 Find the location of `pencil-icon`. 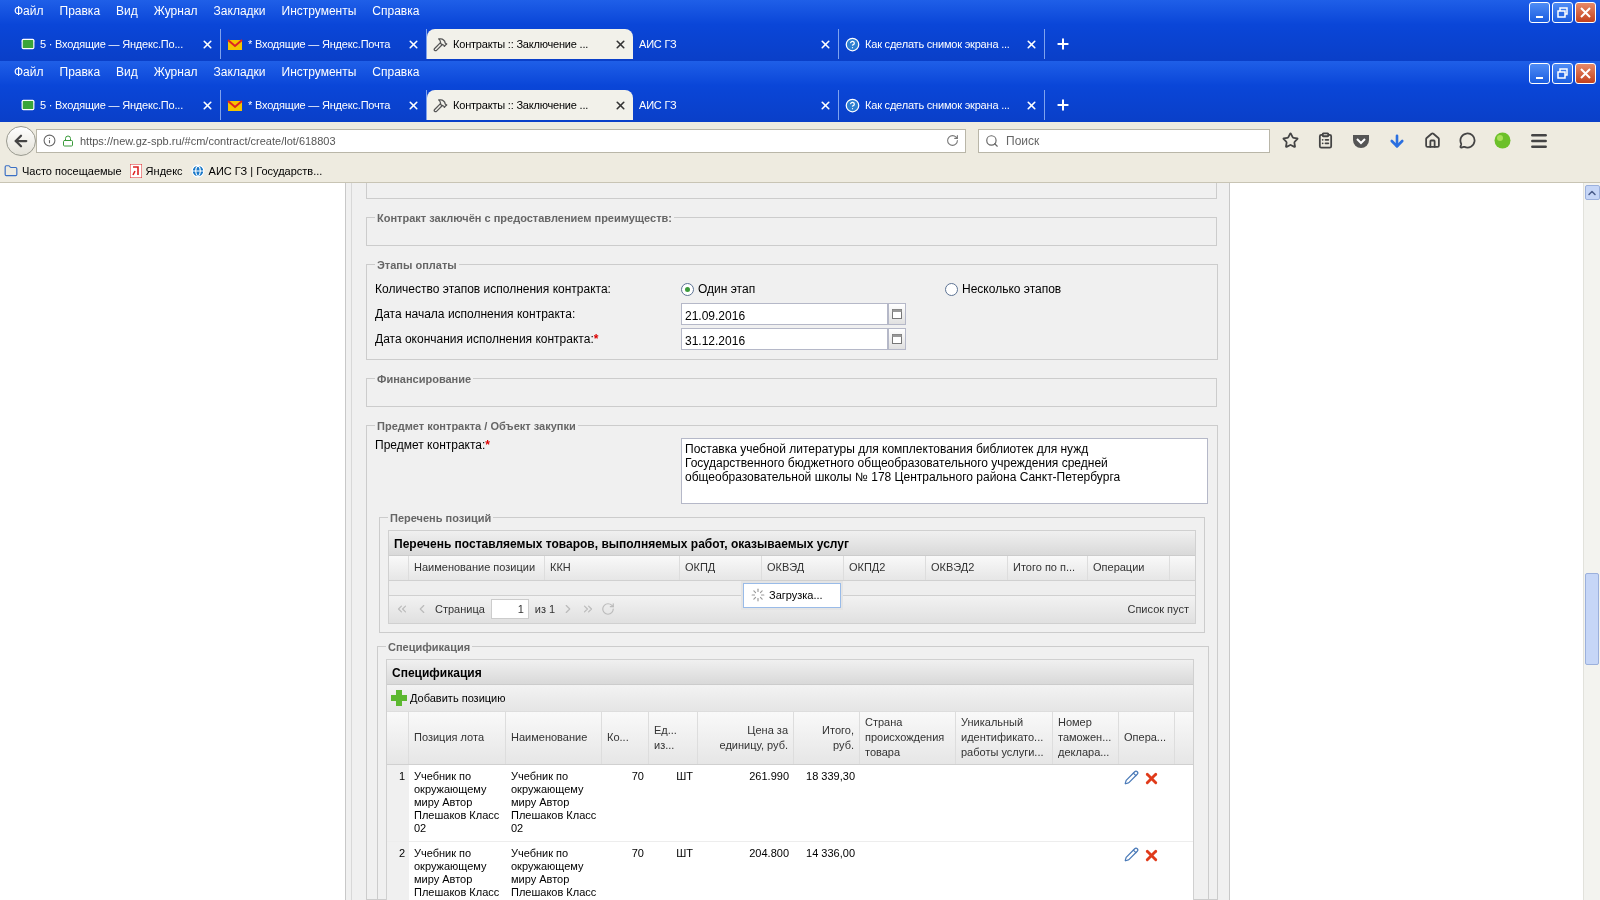

pencil-icon is located at coordinates (1131, 777).